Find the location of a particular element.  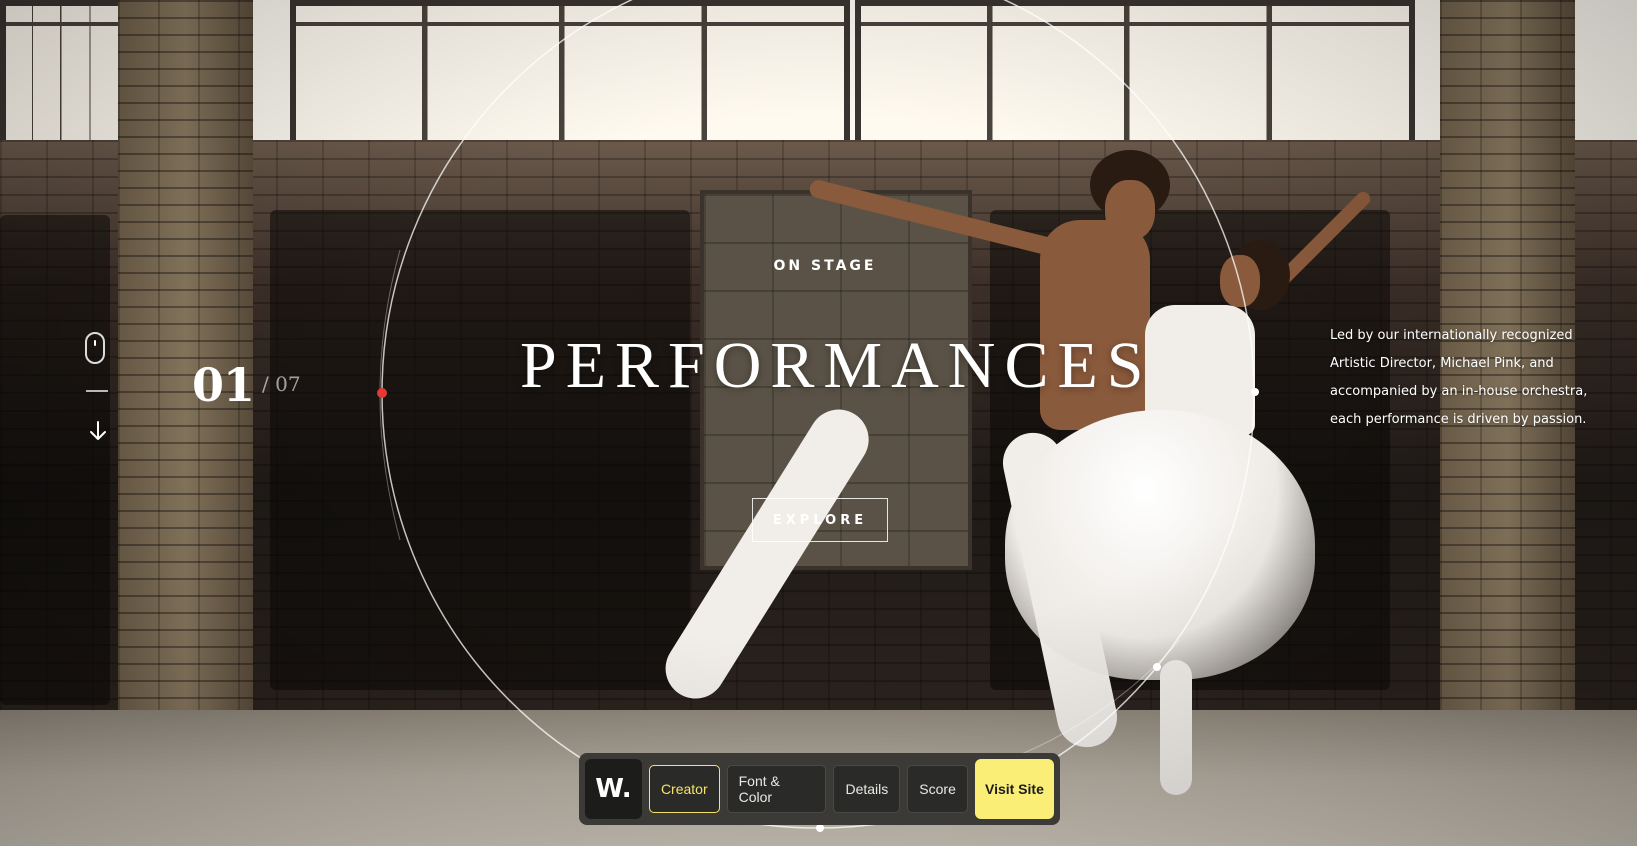

section-kicker: ON STAGE is located at coordinates (825, 266).